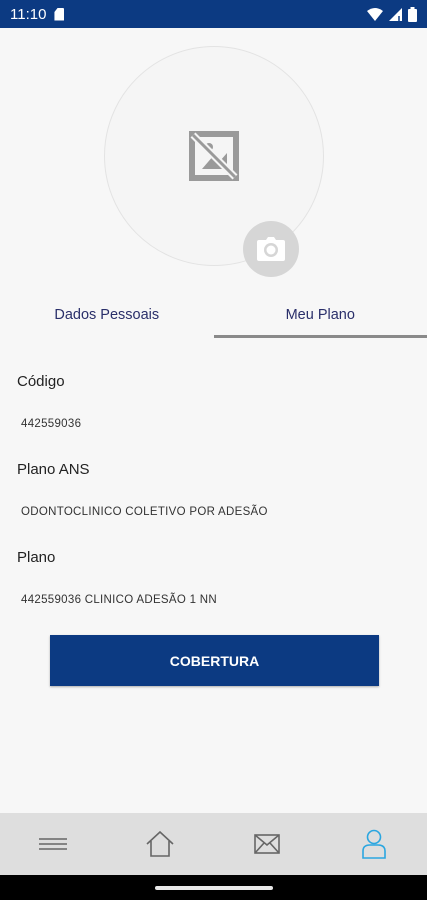  Describe the element at coordinates (213, 14) in the screenshot. I see `status-bar: 11:10` at that location.